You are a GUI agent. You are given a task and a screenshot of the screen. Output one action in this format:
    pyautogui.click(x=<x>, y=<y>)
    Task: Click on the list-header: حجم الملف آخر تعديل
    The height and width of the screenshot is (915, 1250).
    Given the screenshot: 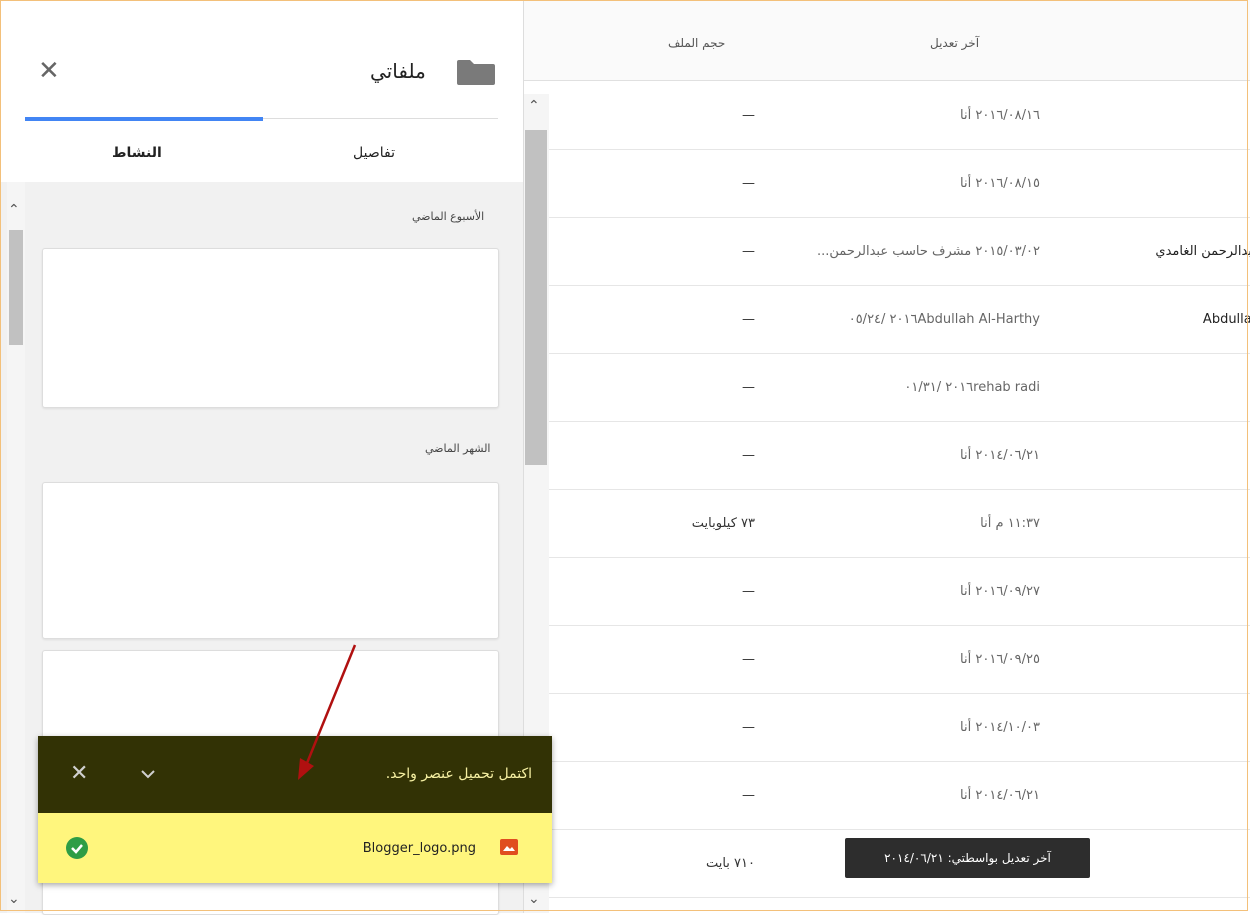 What is the action you would take?
    pyautogui.click(x=886, y=40)
    